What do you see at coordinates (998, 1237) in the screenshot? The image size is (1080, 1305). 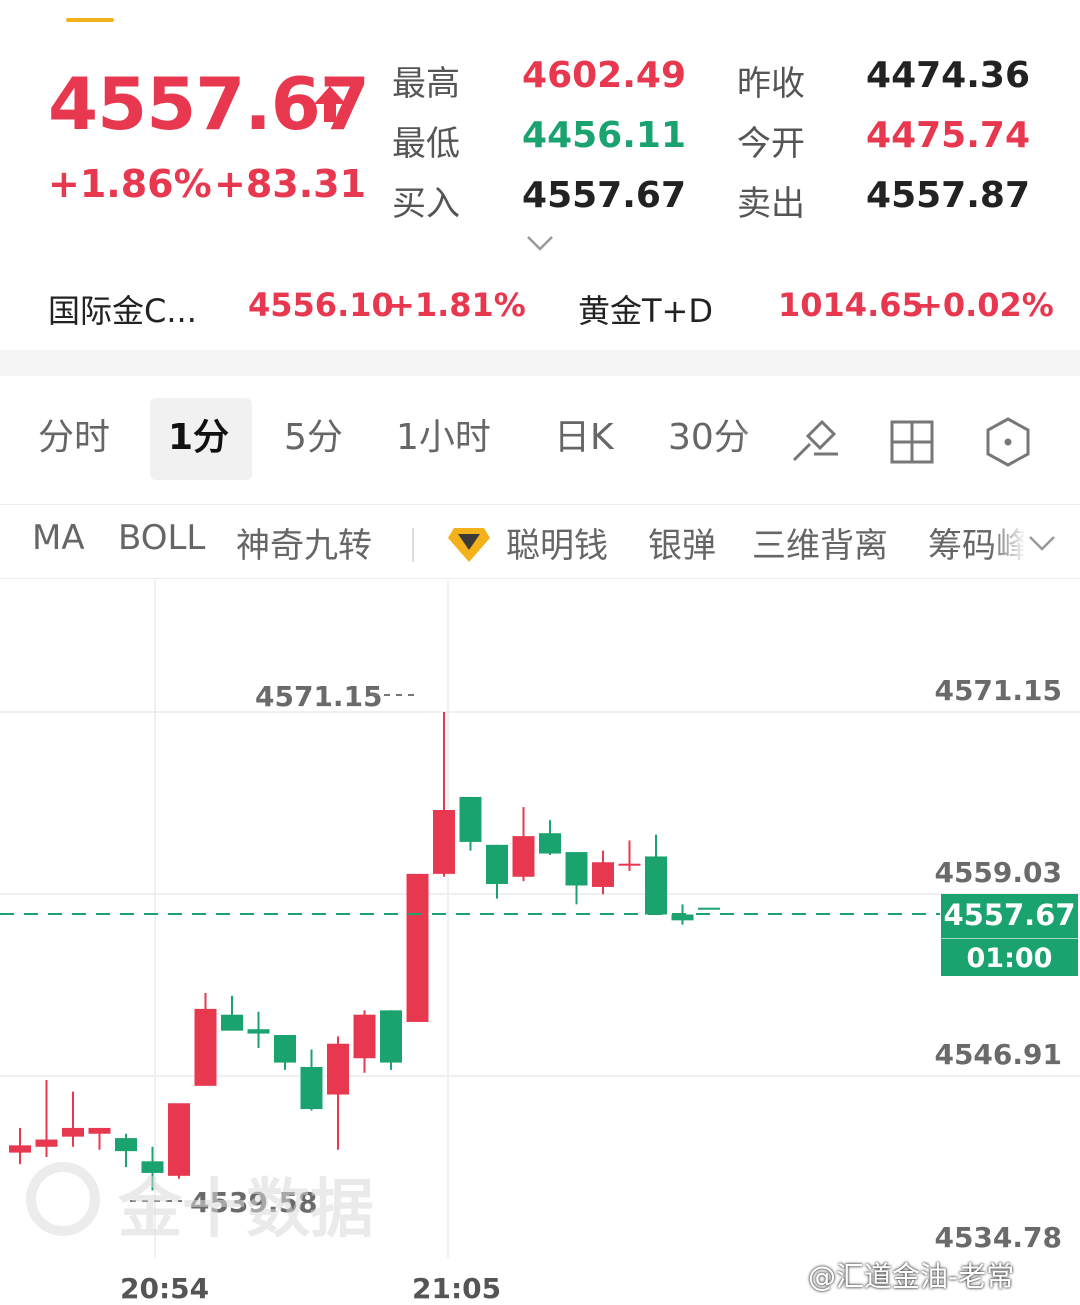 I see `y-axis-label: 4534.78` at bounding box center [998, 1237].